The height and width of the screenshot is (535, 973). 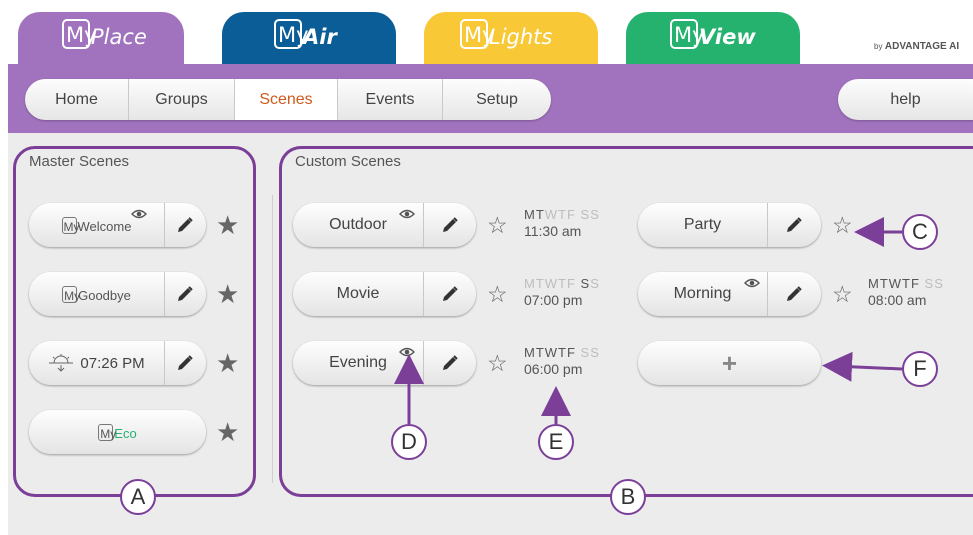 What do you see at coordinates (628, 497) in the screenshot?
I see `callout-b: B` at bounding box center [628, 497].